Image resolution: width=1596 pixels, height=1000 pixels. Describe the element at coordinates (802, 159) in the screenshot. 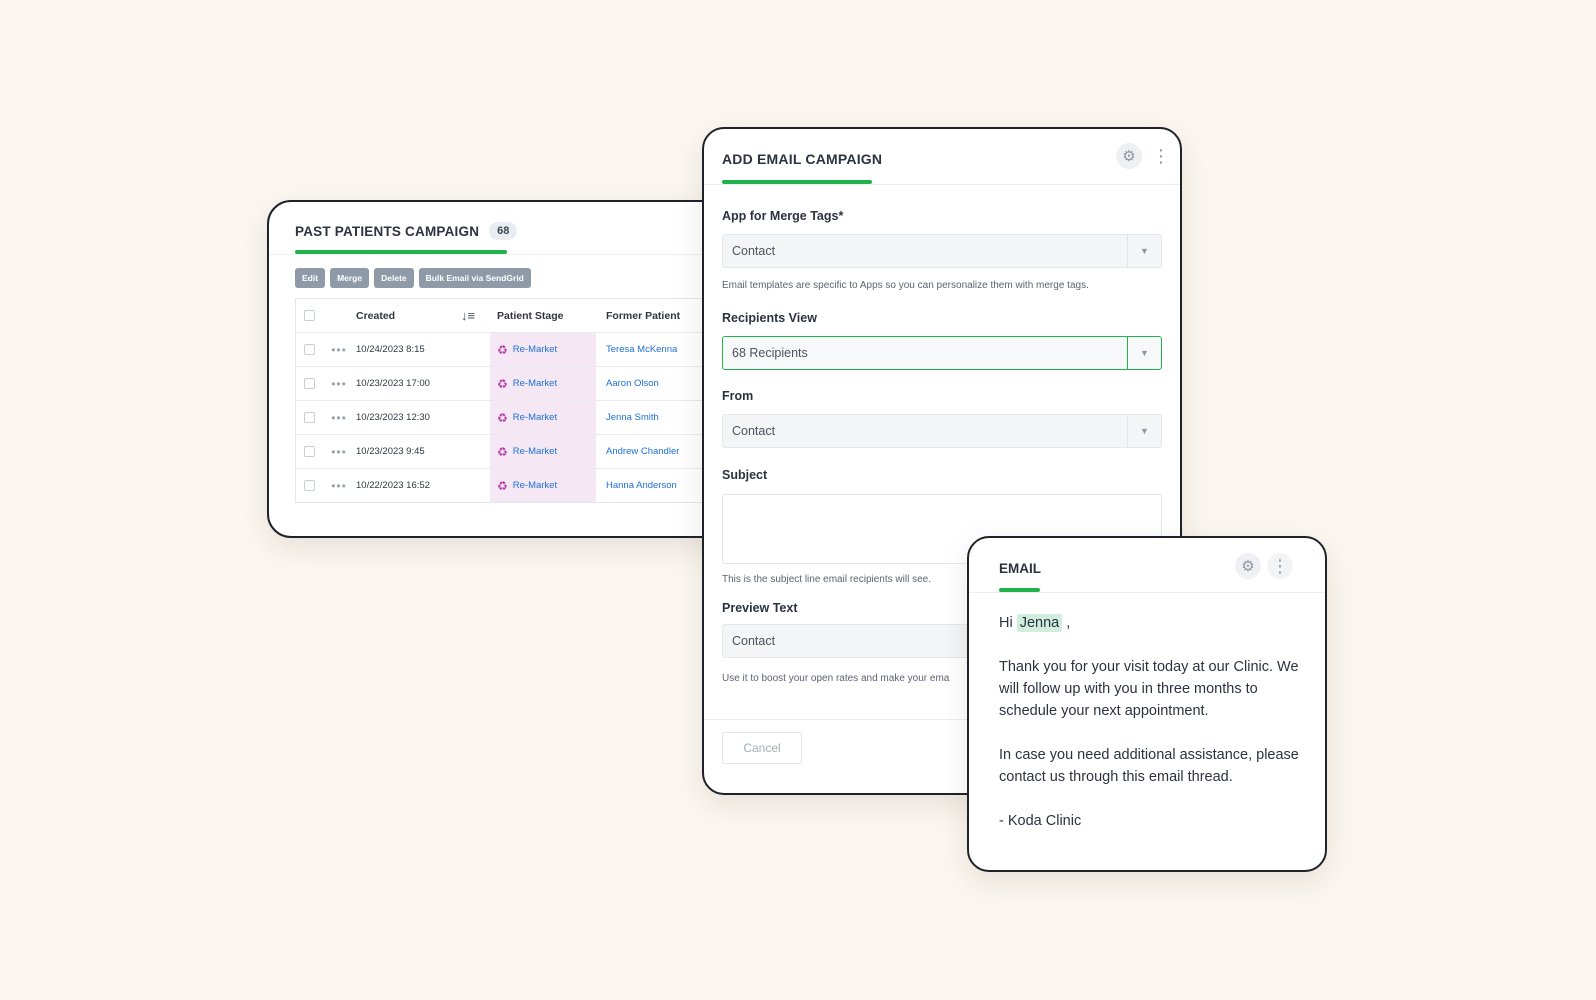

I see `form-title: ADD EMAIL CAMPAIGN` at that location.